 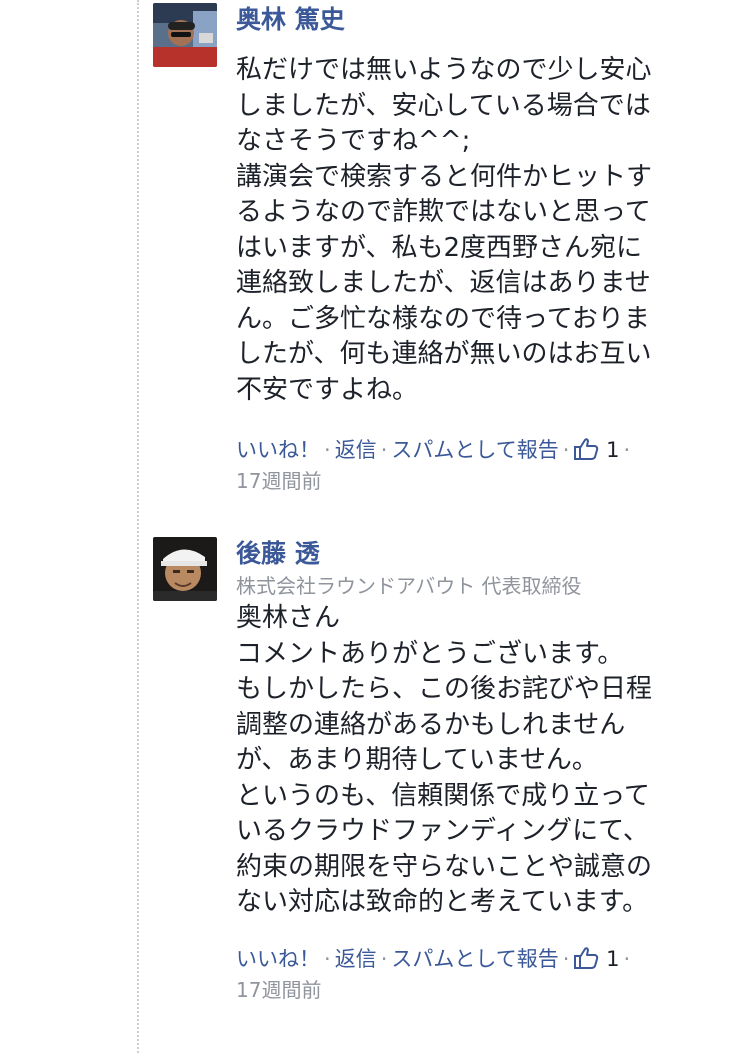 What do you see at coordinates (443, 318) in the screenshot?
I see `comment-line: ん。ご多忙な様なので待っておりま` at bounding box center [443, 318].